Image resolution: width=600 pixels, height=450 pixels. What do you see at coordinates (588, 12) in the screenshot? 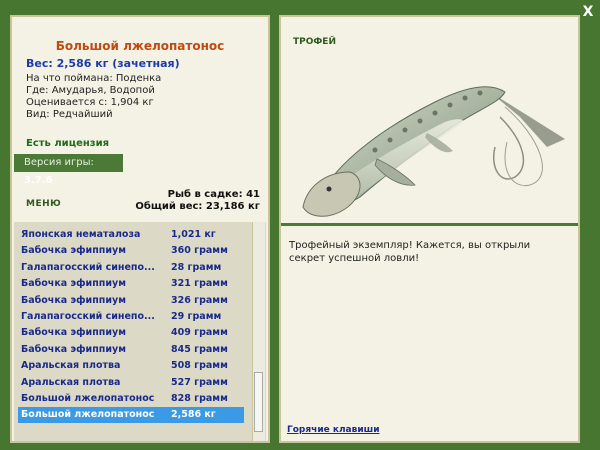
I see `close-button: X` at bounding box center [588, 12].